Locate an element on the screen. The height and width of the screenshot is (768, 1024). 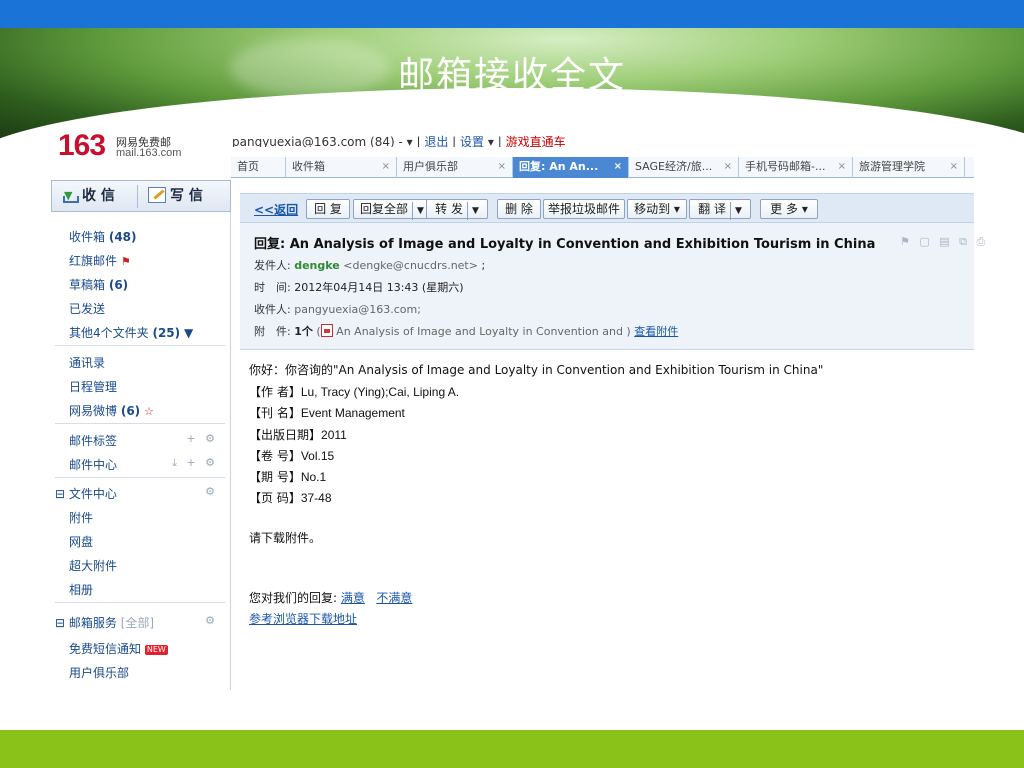
author-line: 【作 者】Lu, Tracy (Ying);Cai, Liping A. is located at coordinates (354, 392).